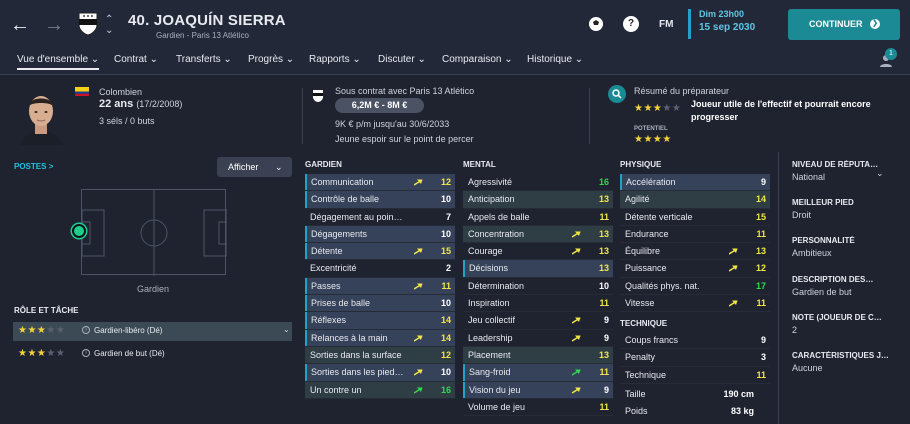 The height and width of the screenshot is (424, 910). I want to click on tab-compare: Comparaison ⌄, so click(477, 59).